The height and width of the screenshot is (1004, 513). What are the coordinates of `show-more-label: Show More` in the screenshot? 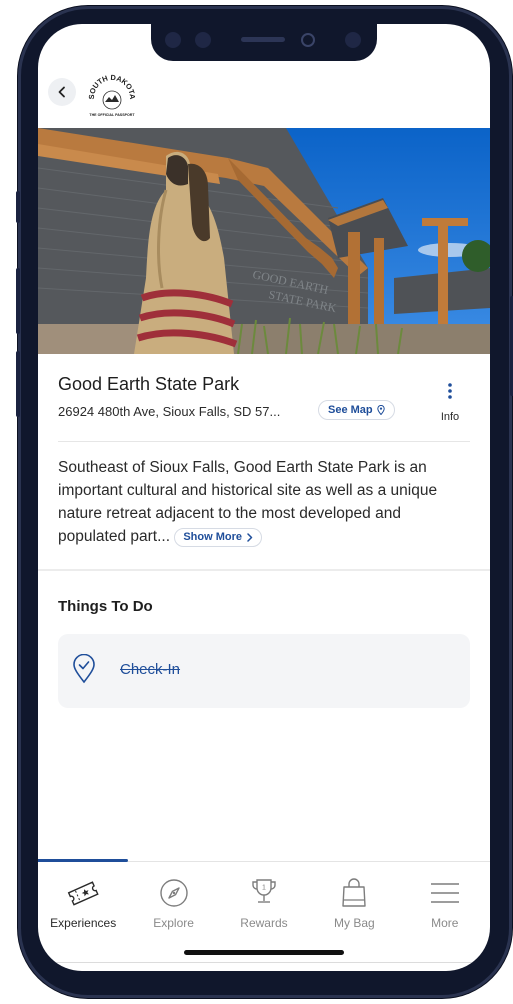 It's located at (213, 537).